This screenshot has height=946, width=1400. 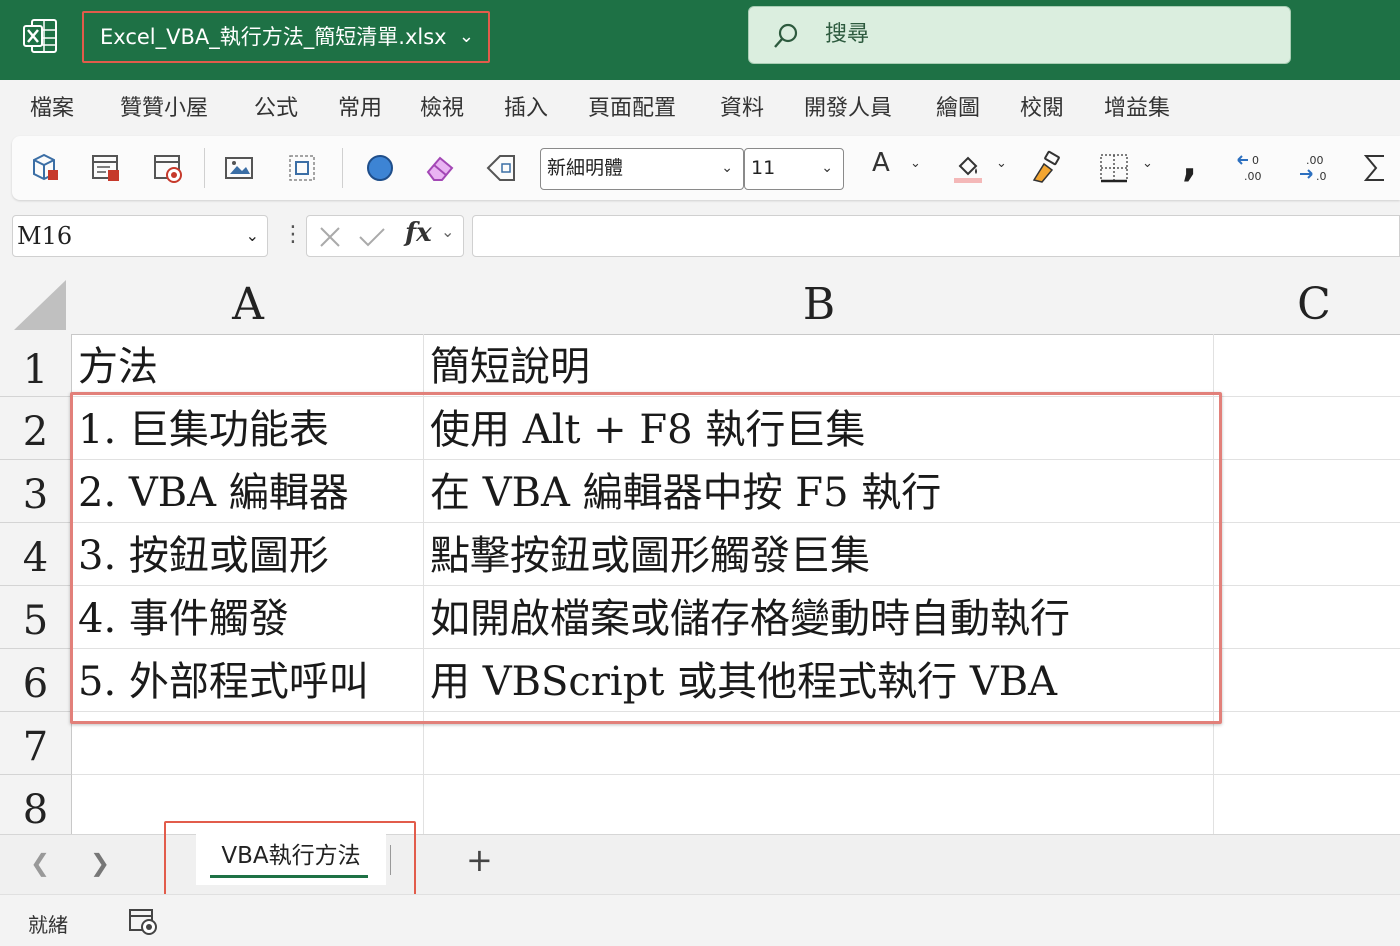 What do you see at coordinates (276, 106) in the screenshot?
I see `tab-formulas: 公式` at bounding box center [276, 106].